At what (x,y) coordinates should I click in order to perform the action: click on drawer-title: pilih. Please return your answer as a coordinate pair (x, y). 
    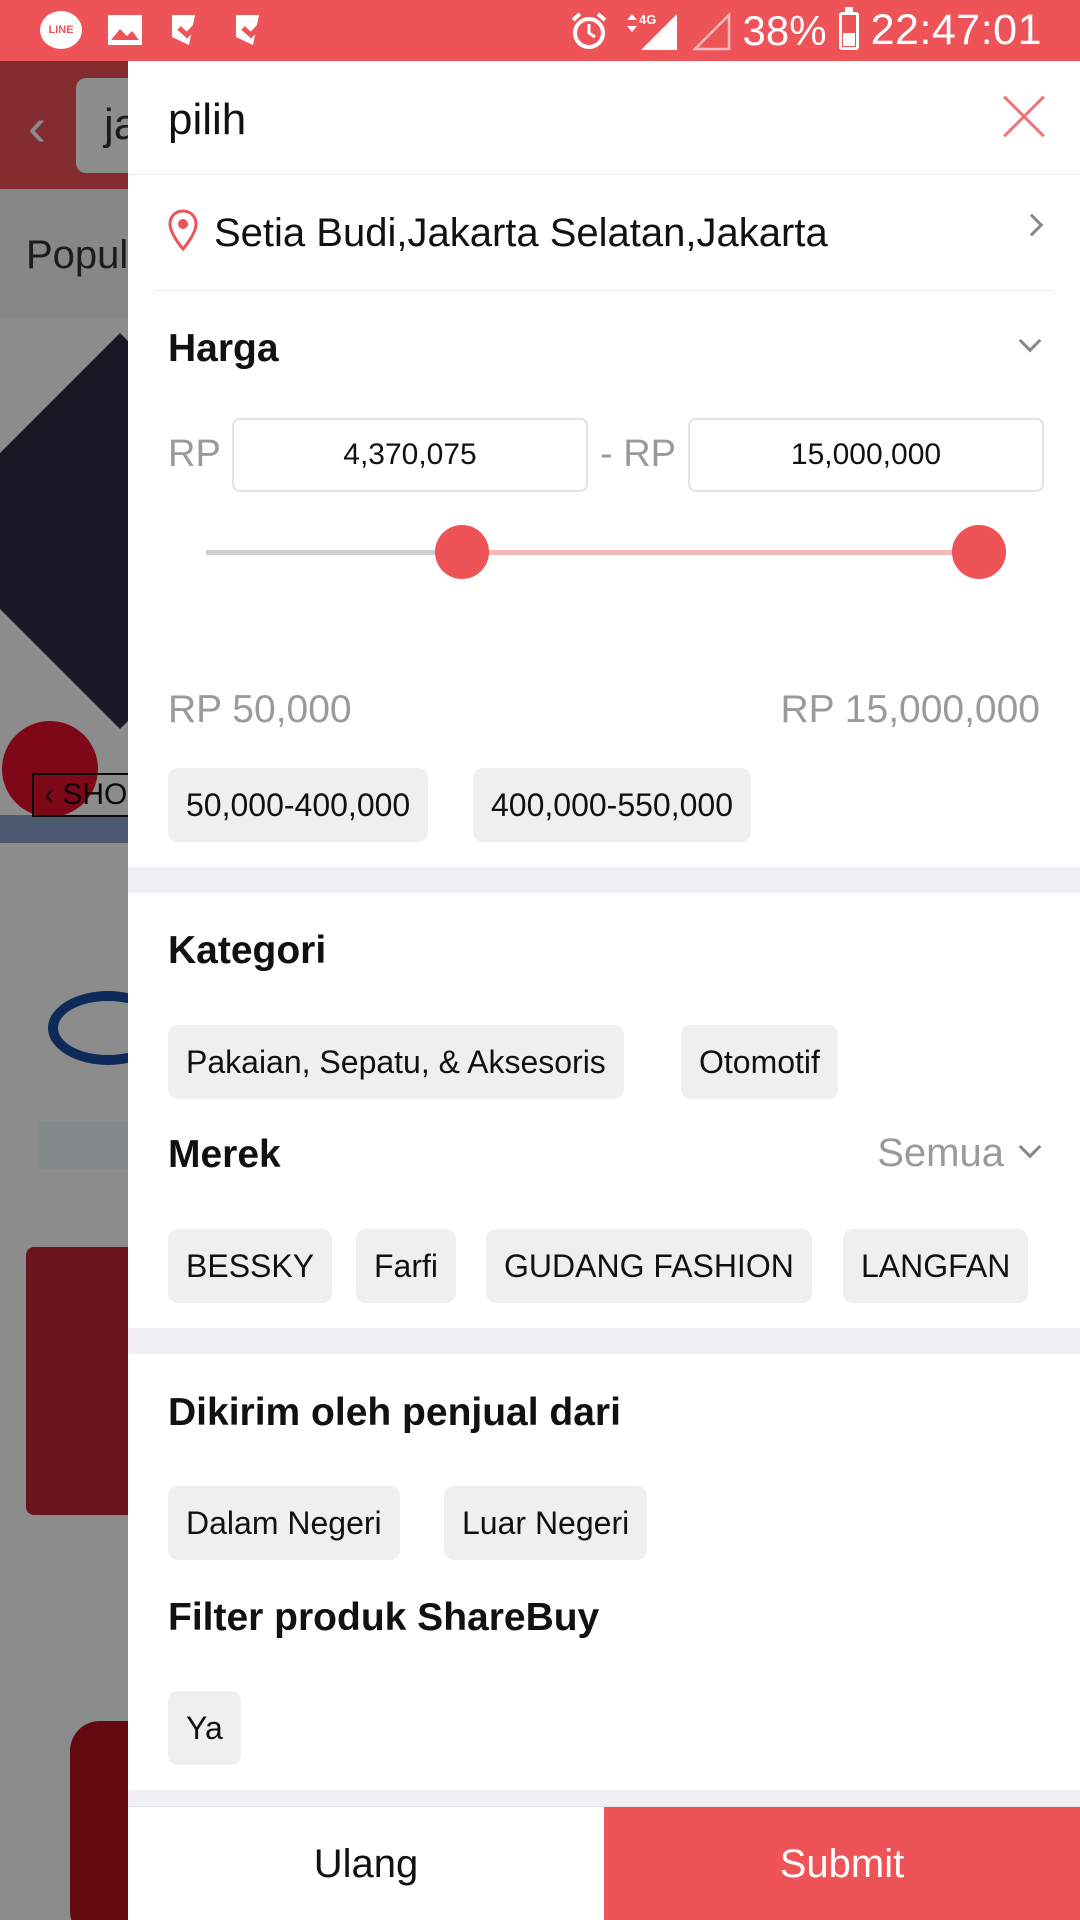
    Looking at the image, I should click on (207, 119).